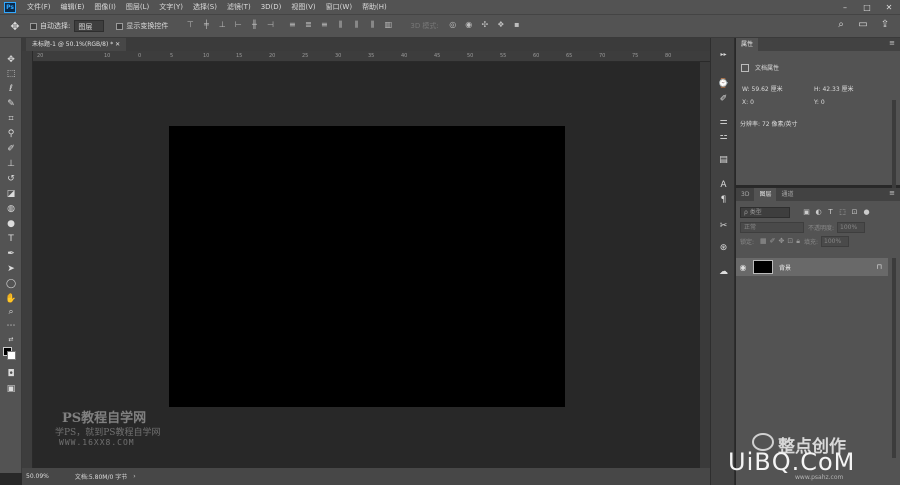  I want to click on lock-artboard-icon: ⊡, so click(790, 241).